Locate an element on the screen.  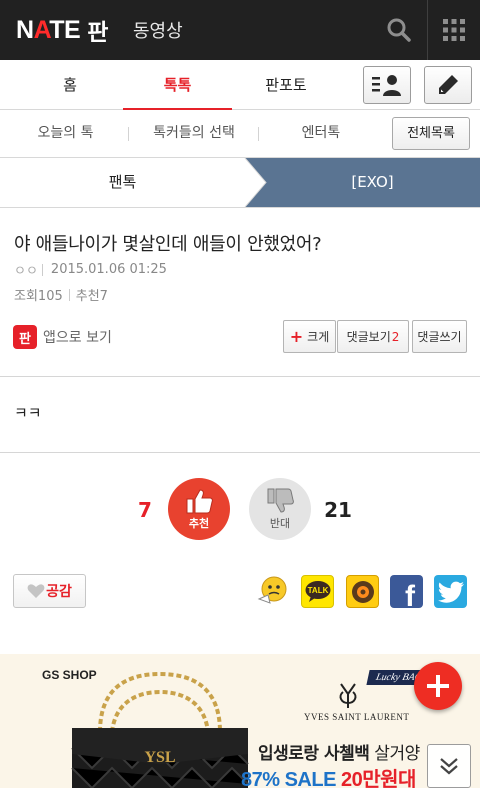
facebook-icon: f is located at coordinates (410, 594).